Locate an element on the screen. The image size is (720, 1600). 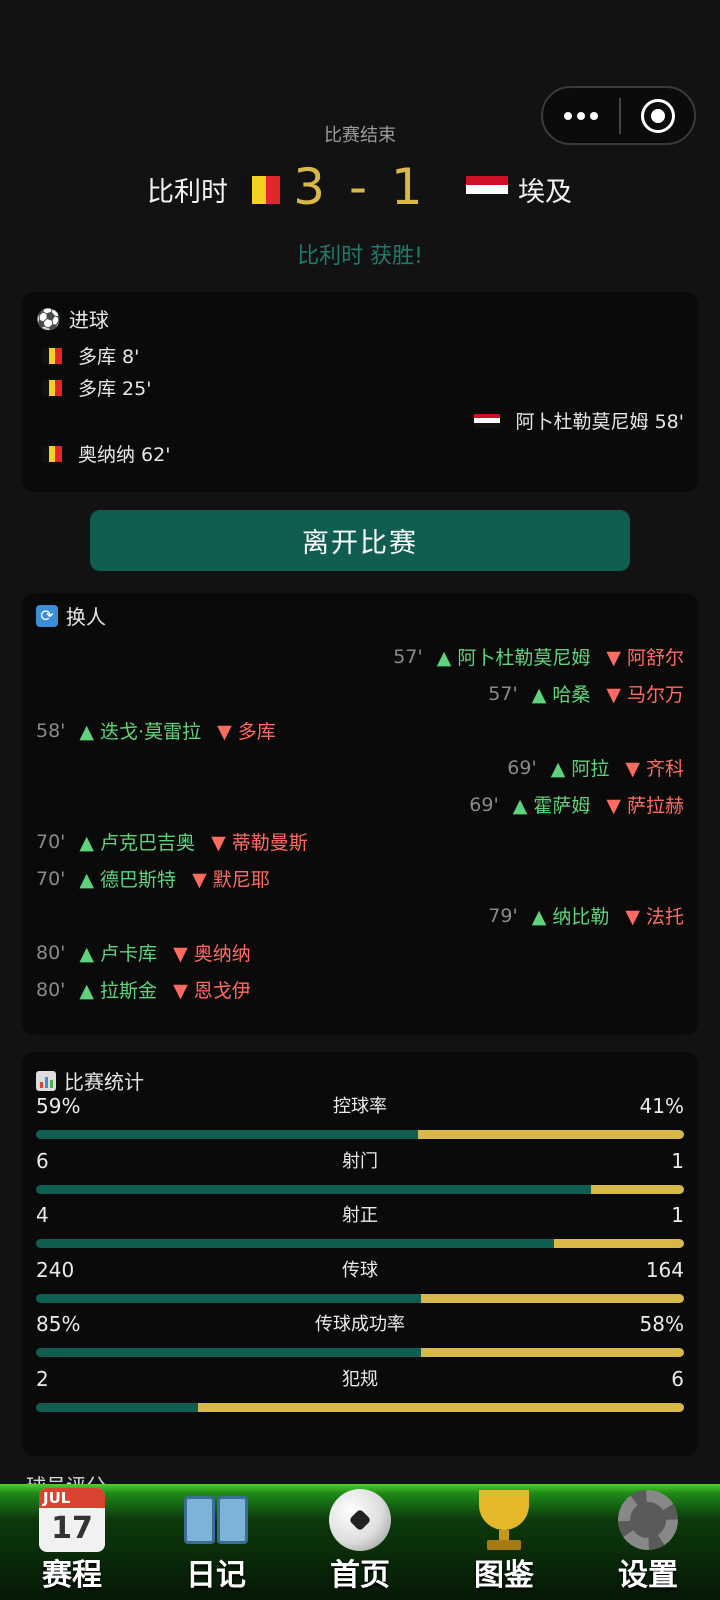
book-icon is located at coordinates (216, 1520).